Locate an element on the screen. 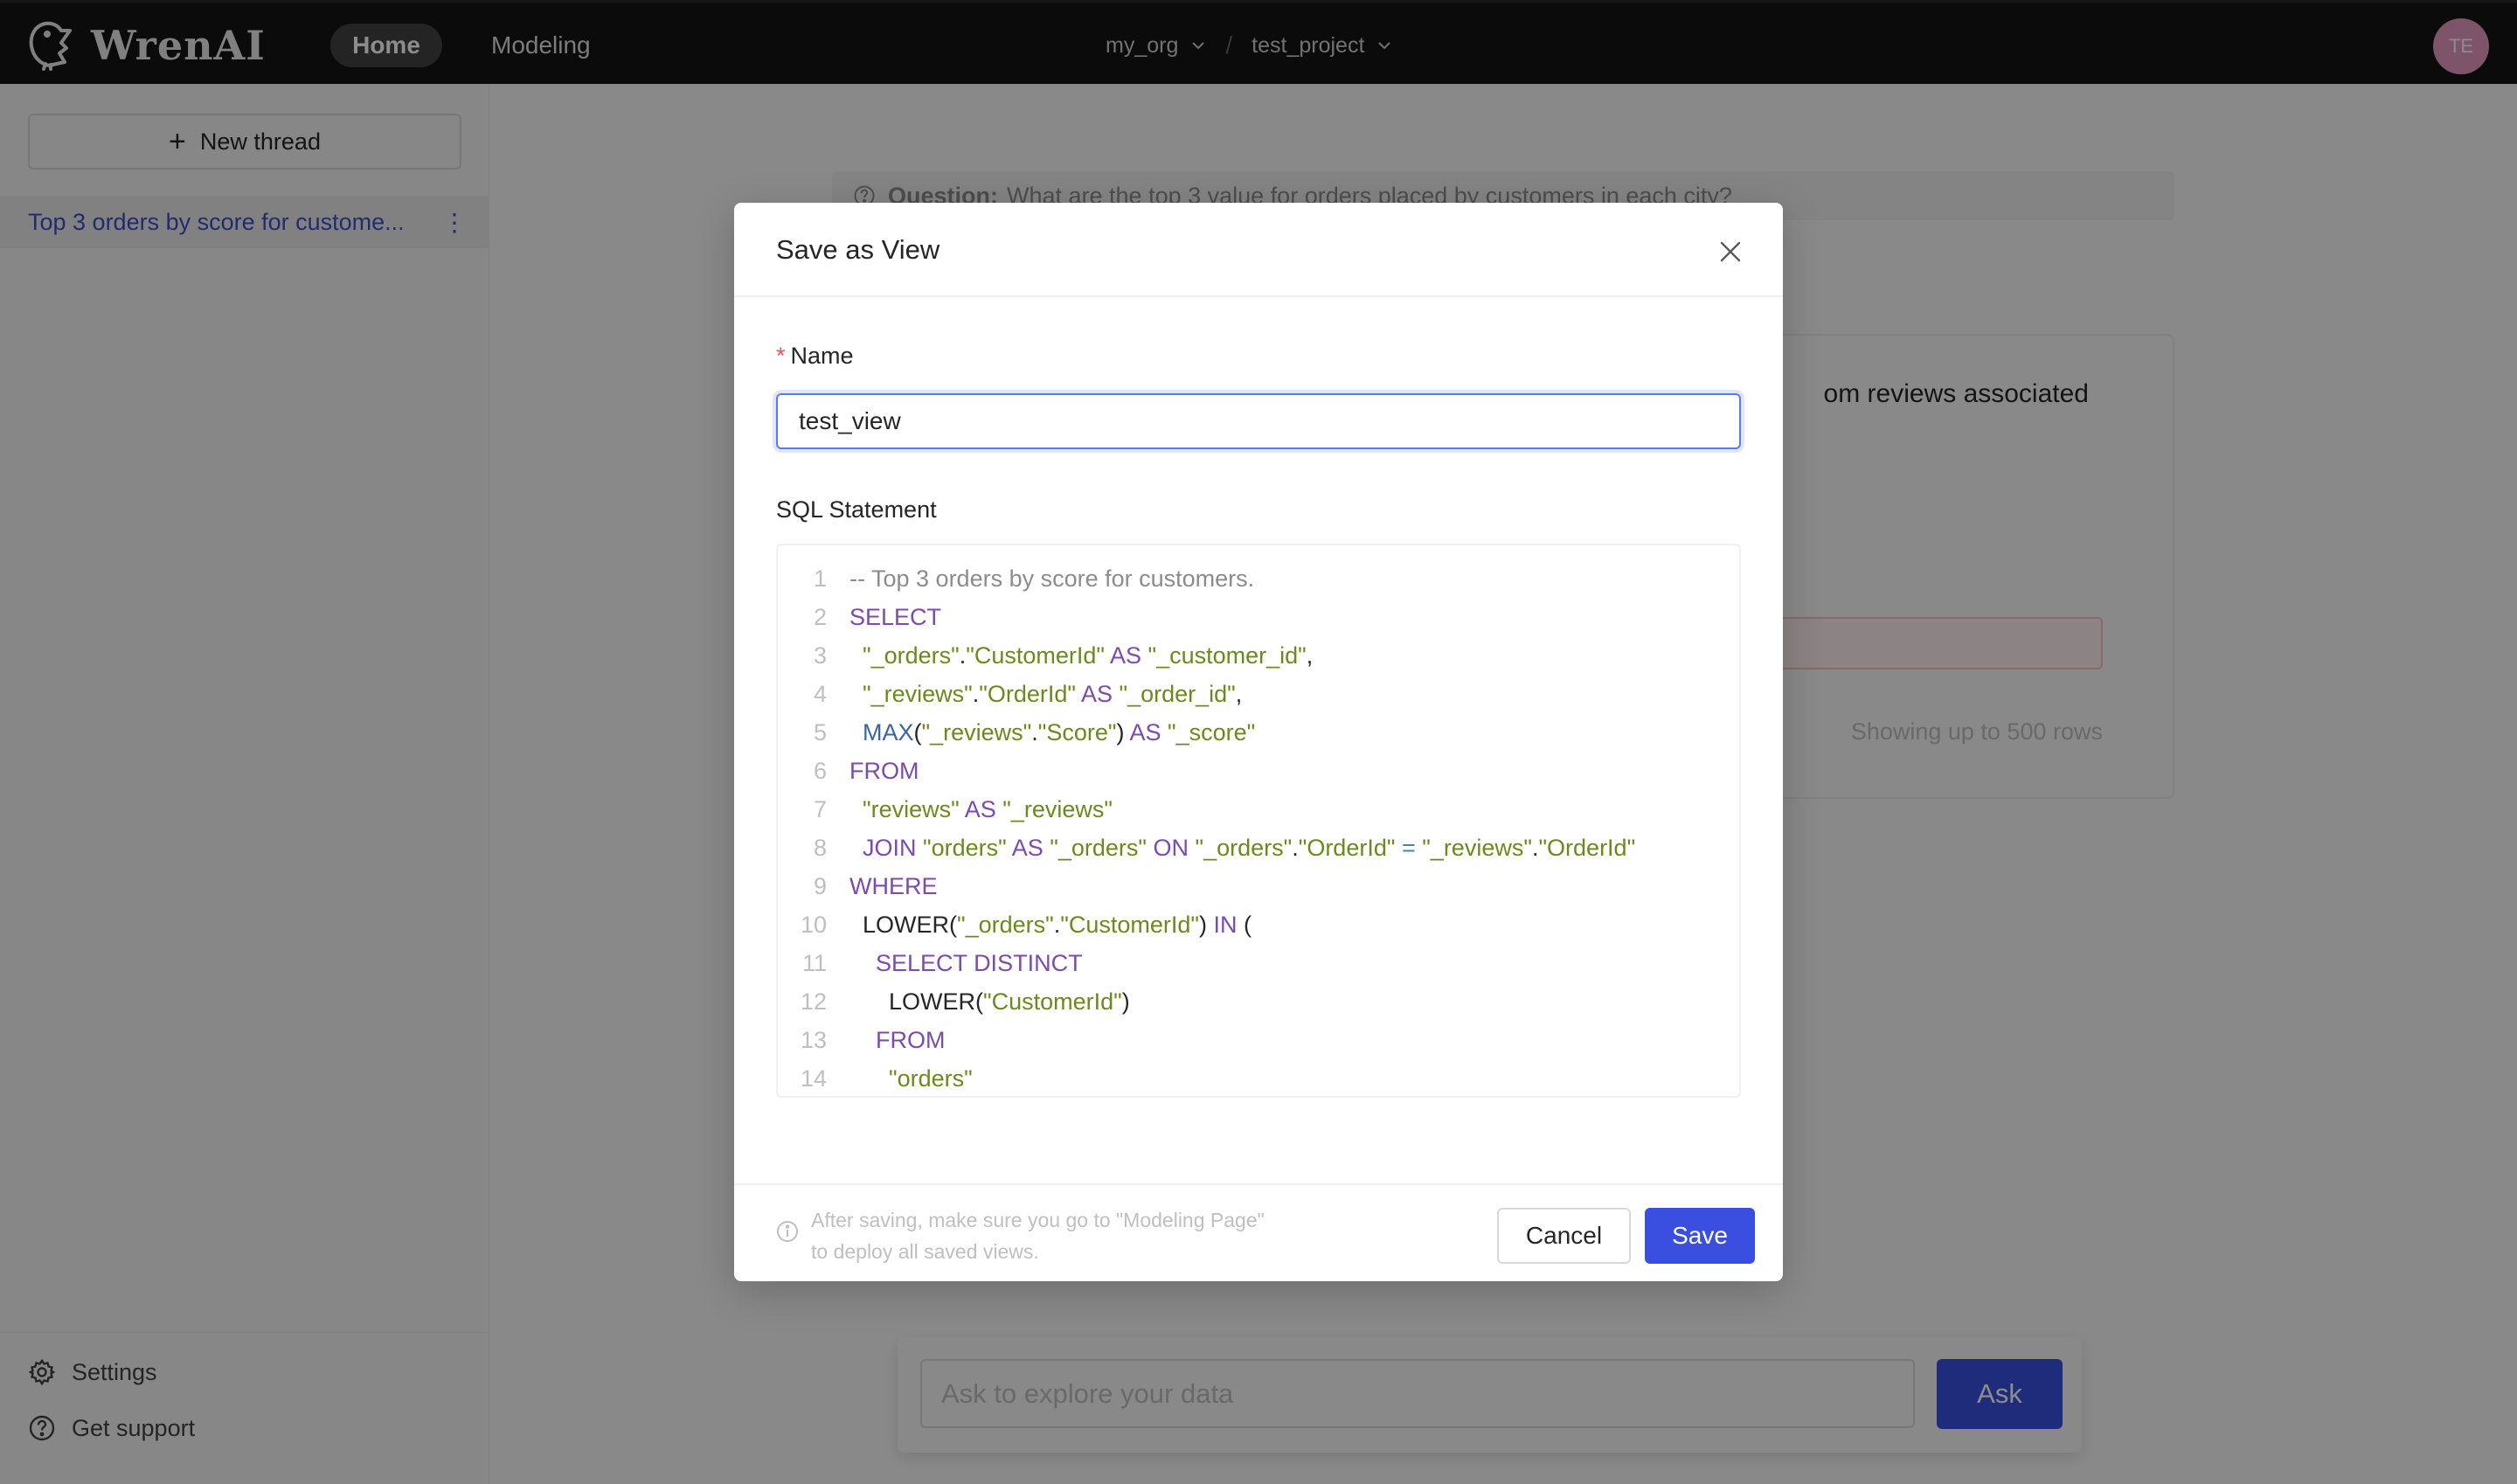 The width and height of the screenshot is (2517, 1484). line-number: 10 is located at coordinates (813, 924).